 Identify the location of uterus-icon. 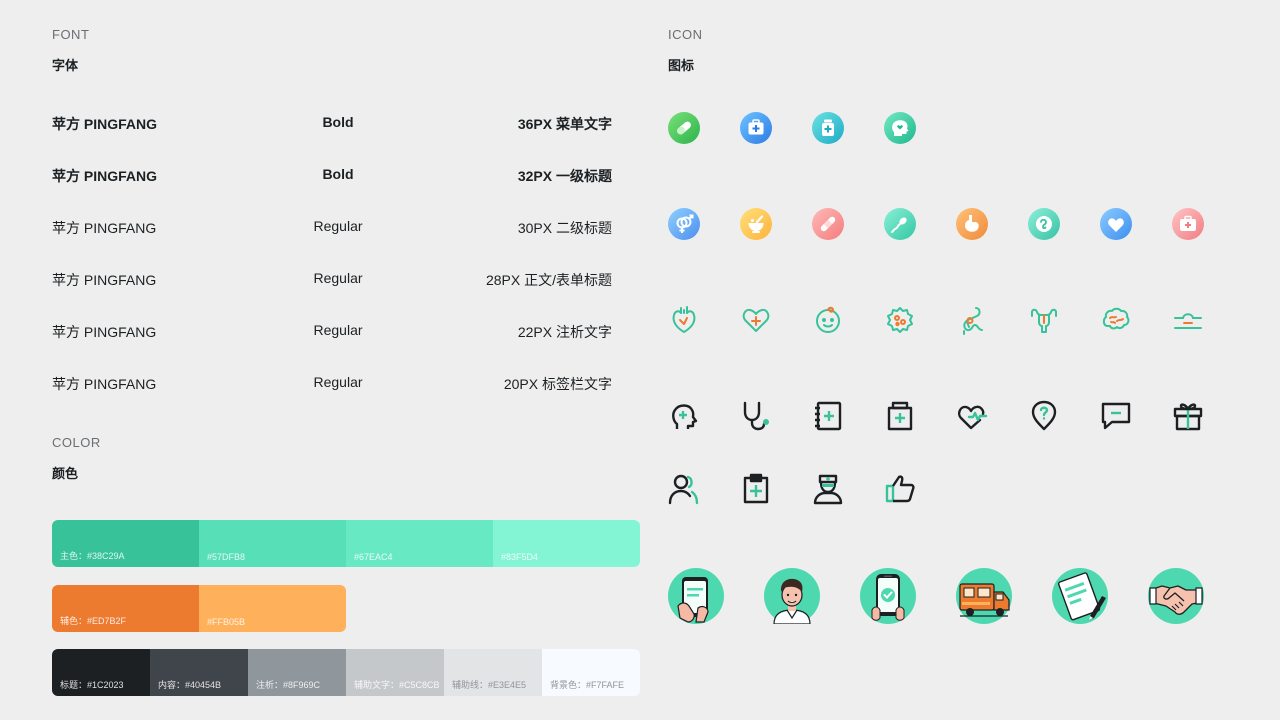
(1044, 320).